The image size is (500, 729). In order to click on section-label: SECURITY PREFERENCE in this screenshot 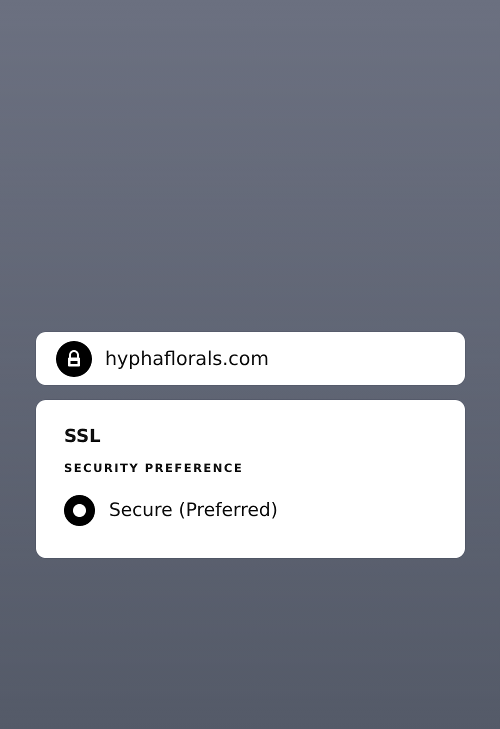, I will do `click(154, 468)`.